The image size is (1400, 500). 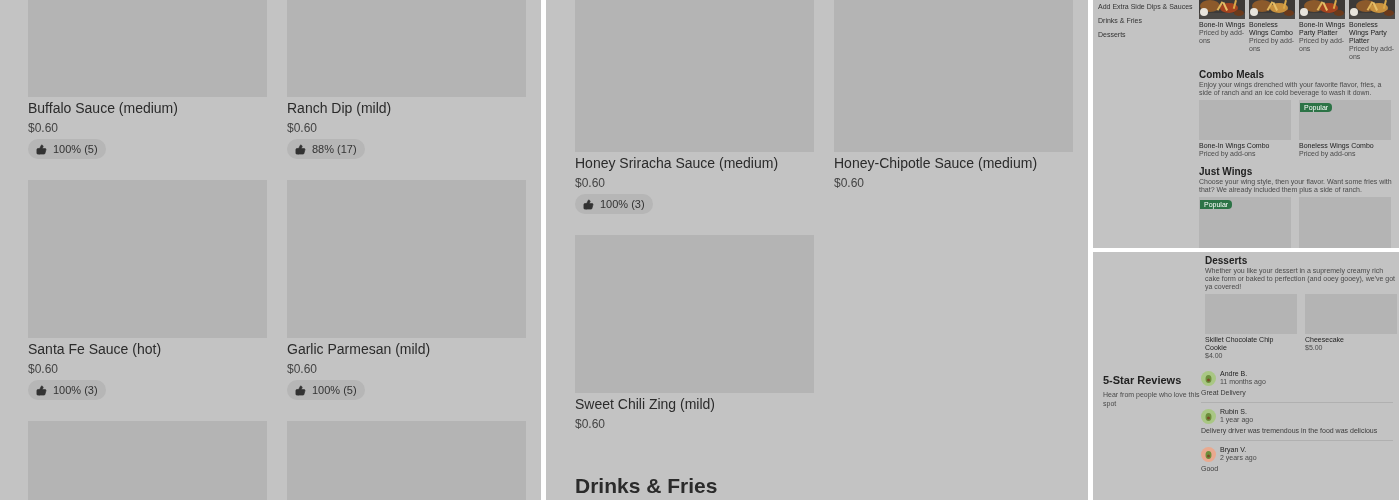 What do you see at coordinates (1143, 380) in the screenshot?
I see `reviews-heading: 5-Star Reviews` at bounding box center [1143, 380].